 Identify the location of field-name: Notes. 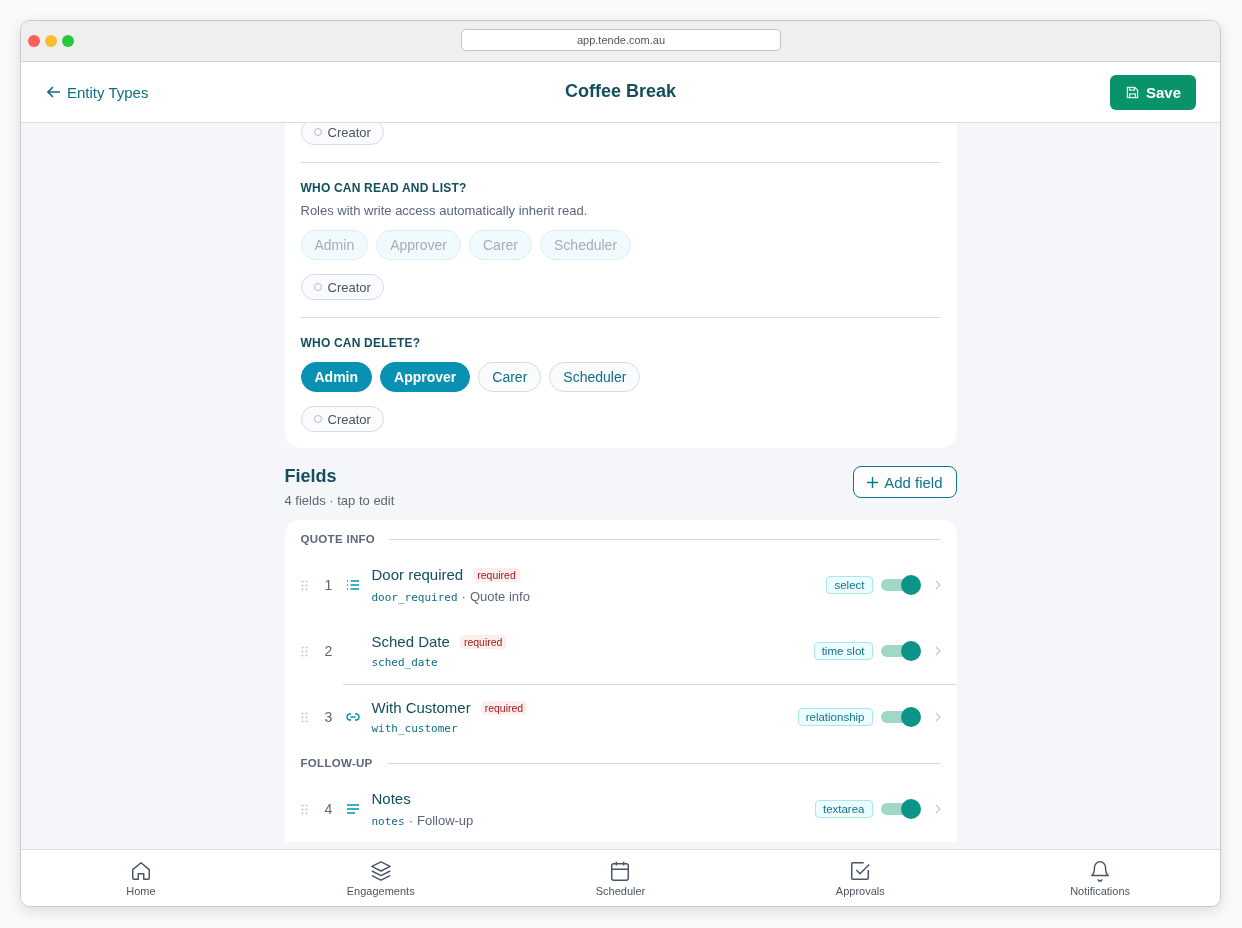
(391, 798).